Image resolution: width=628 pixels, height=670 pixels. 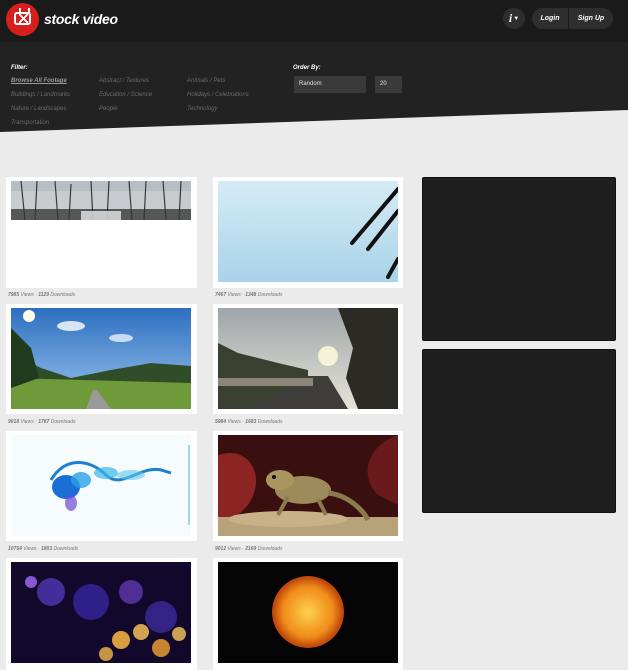 I want to click on info-icon: i, so click(x=510, y=18).